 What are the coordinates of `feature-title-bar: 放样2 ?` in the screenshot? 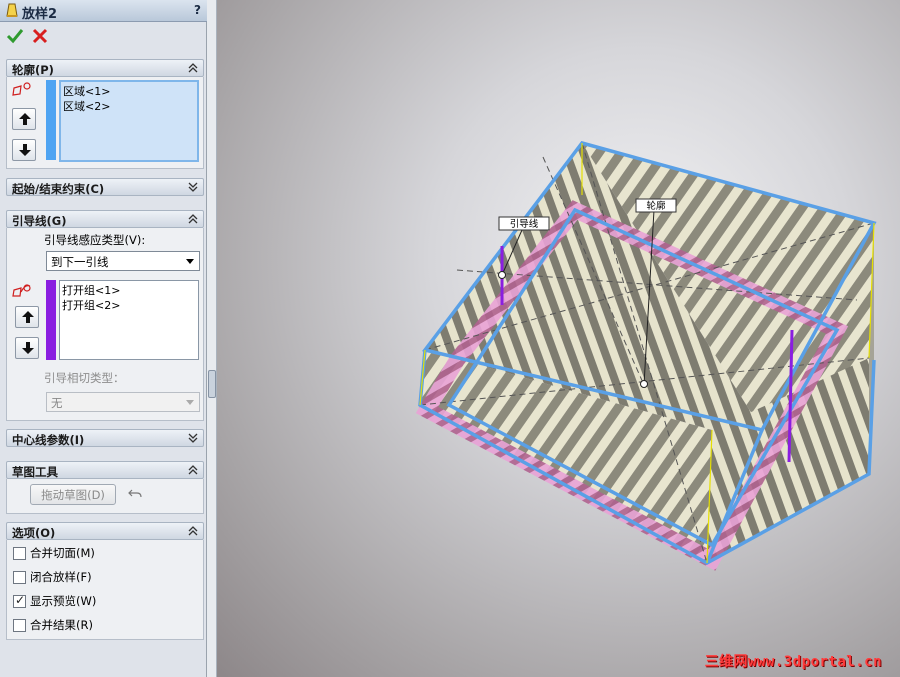 It's located at (103, 11).